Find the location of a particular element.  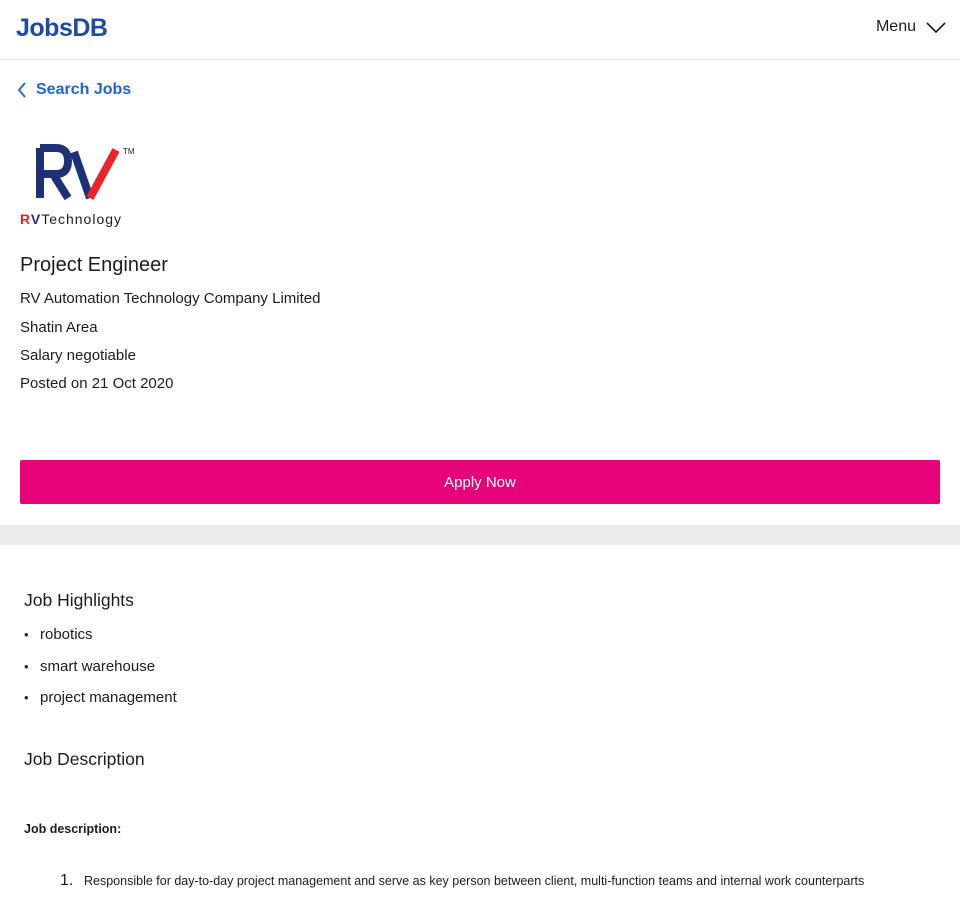

company-name: RV Automation Technology Company Limited is located at coordinates (170, 298).